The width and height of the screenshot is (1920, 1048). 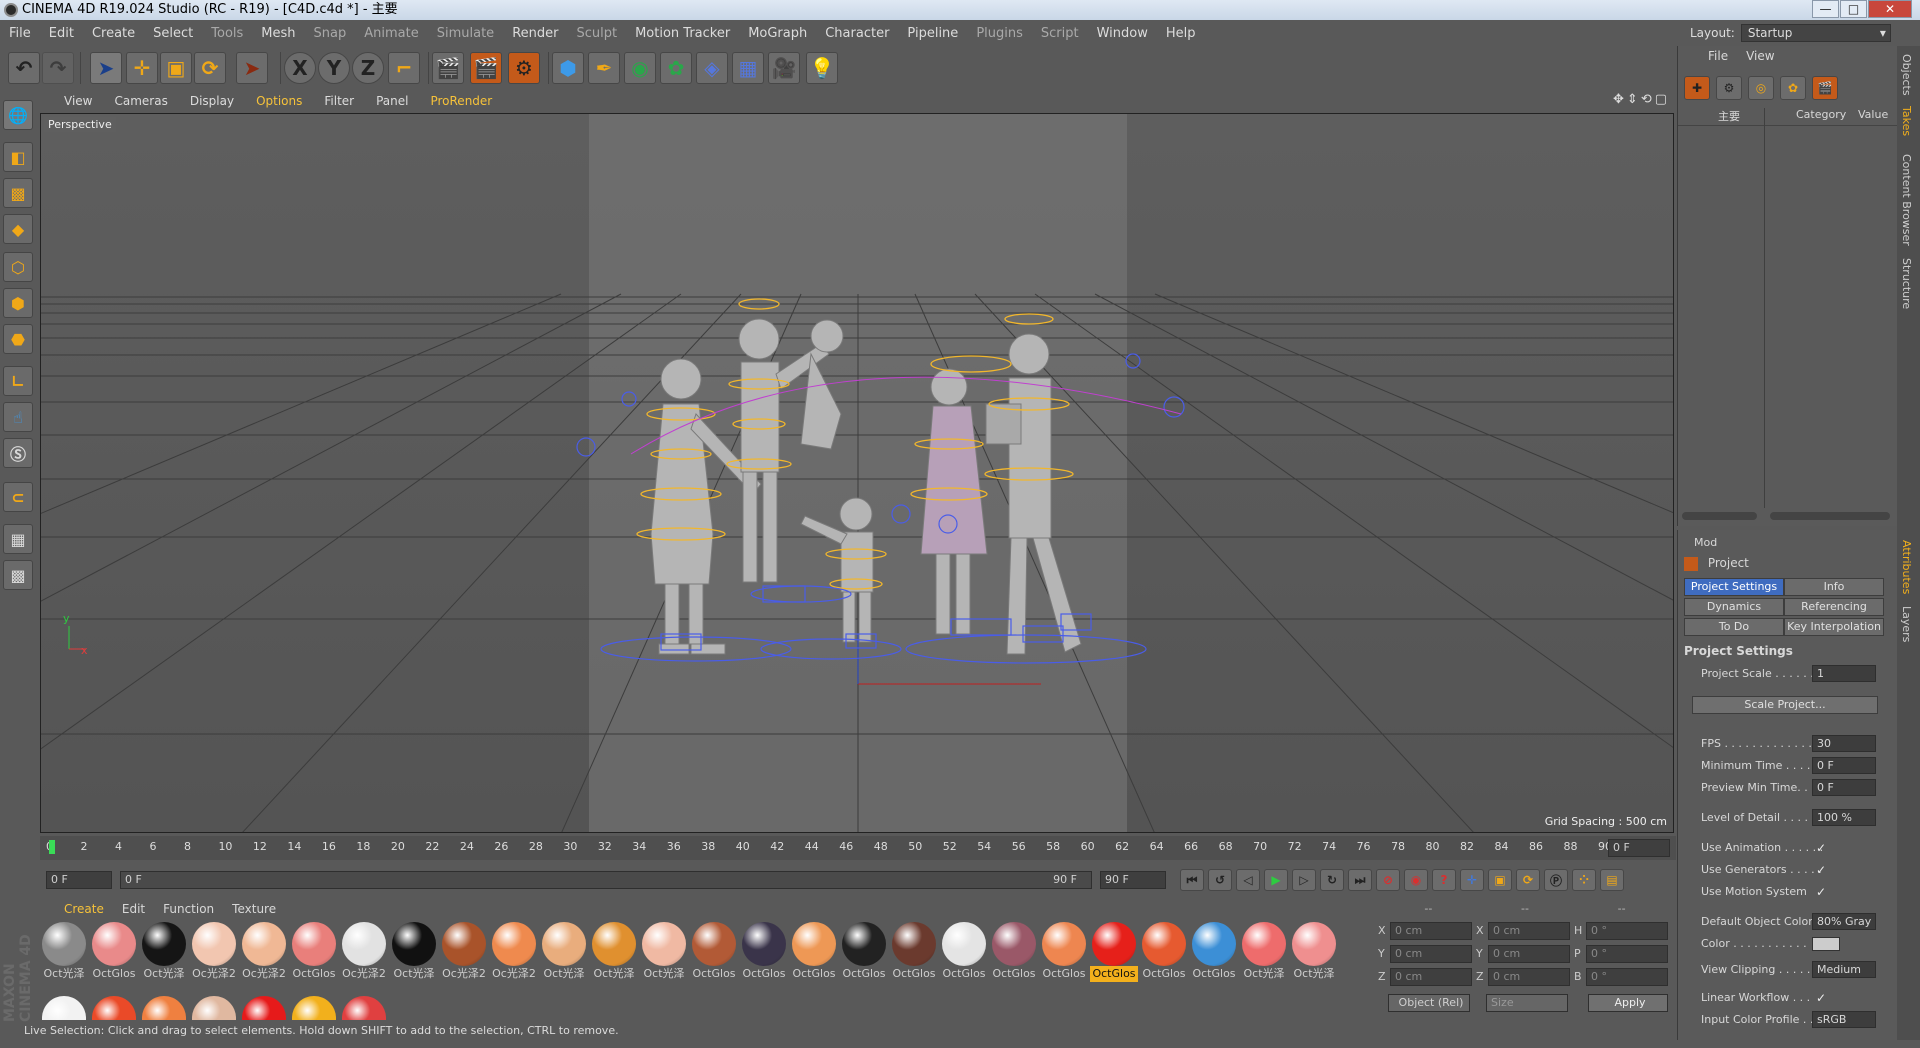 I want to click on maximize-button: □, so click(x=1853, y=9).